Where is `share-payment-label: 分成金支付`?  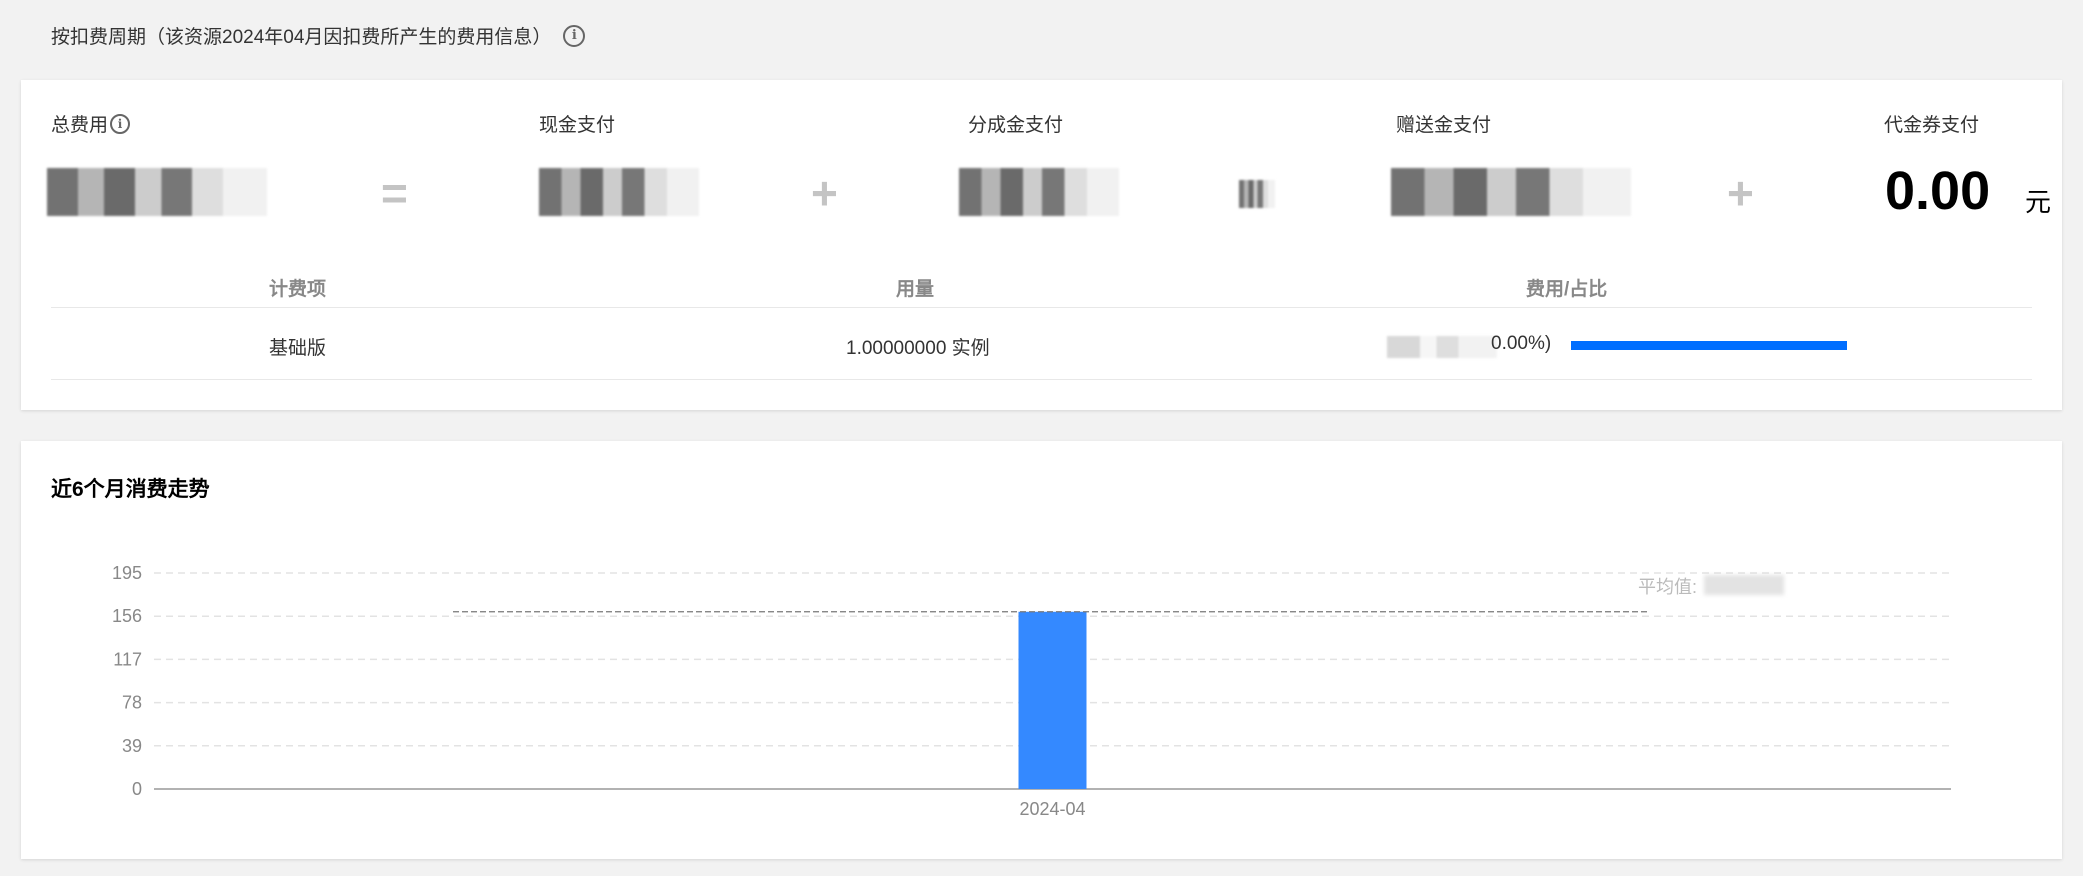 share-payment-label: 分成金支付 is located at coordinates (1016, 125).